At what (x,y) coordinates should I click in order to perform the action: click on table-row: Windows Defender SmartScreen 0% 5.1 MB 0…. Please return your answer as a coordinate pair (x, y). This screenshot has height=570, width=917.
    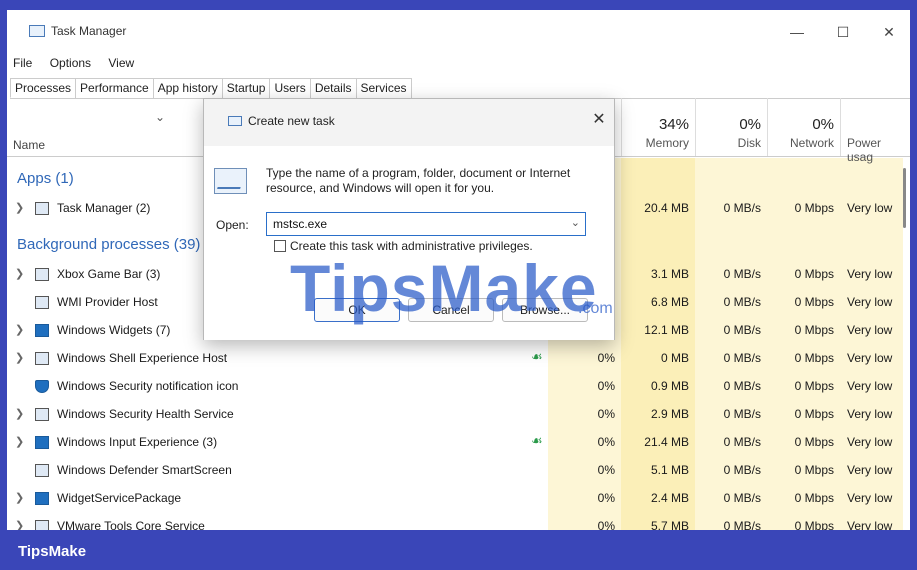
    Looking at the image, I should click on (458, 471).